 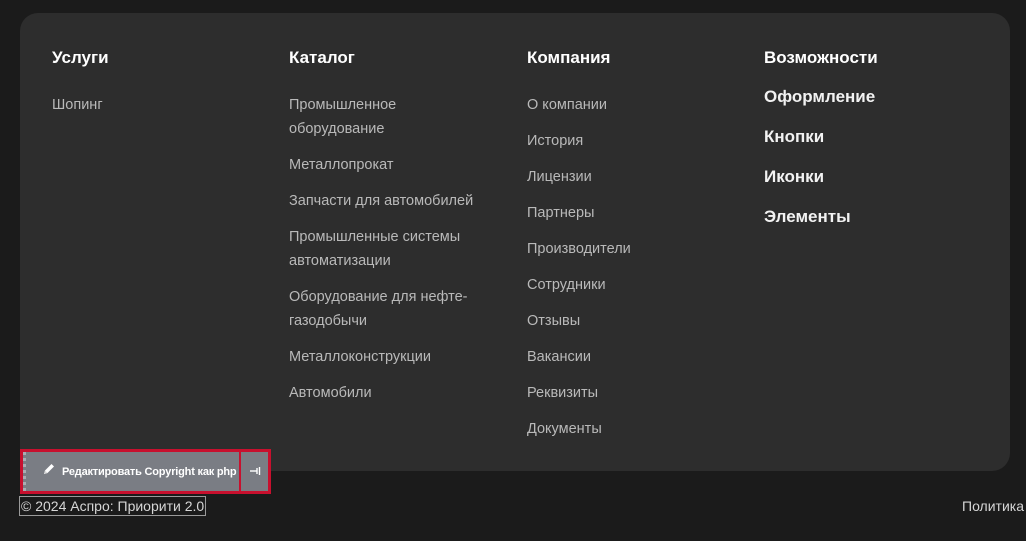 I want to click on footer-link-documents: Документы, so click(x=579, y=429).